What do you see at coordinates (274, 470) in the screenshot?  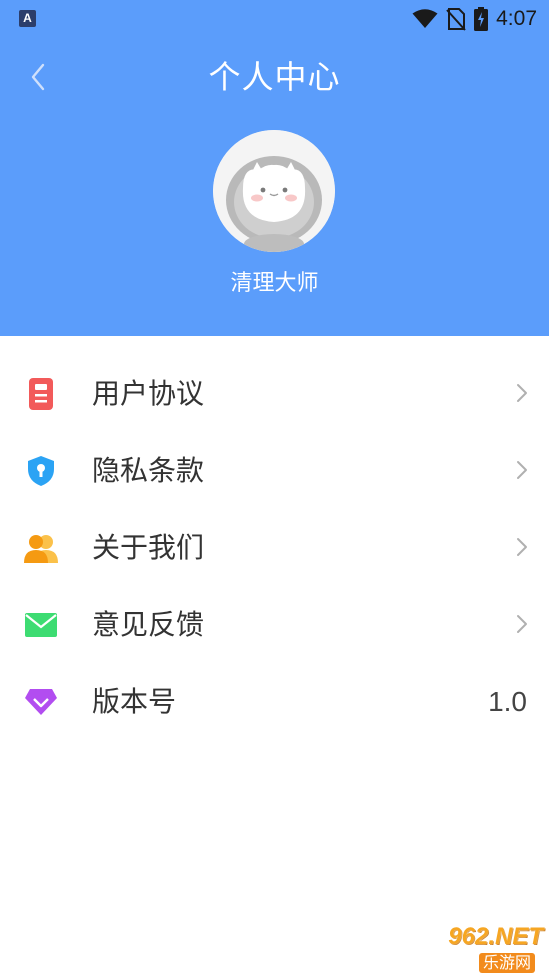 I see `menu-item-privacy-policy: 隐私条款` at bounding box center [274, 470].